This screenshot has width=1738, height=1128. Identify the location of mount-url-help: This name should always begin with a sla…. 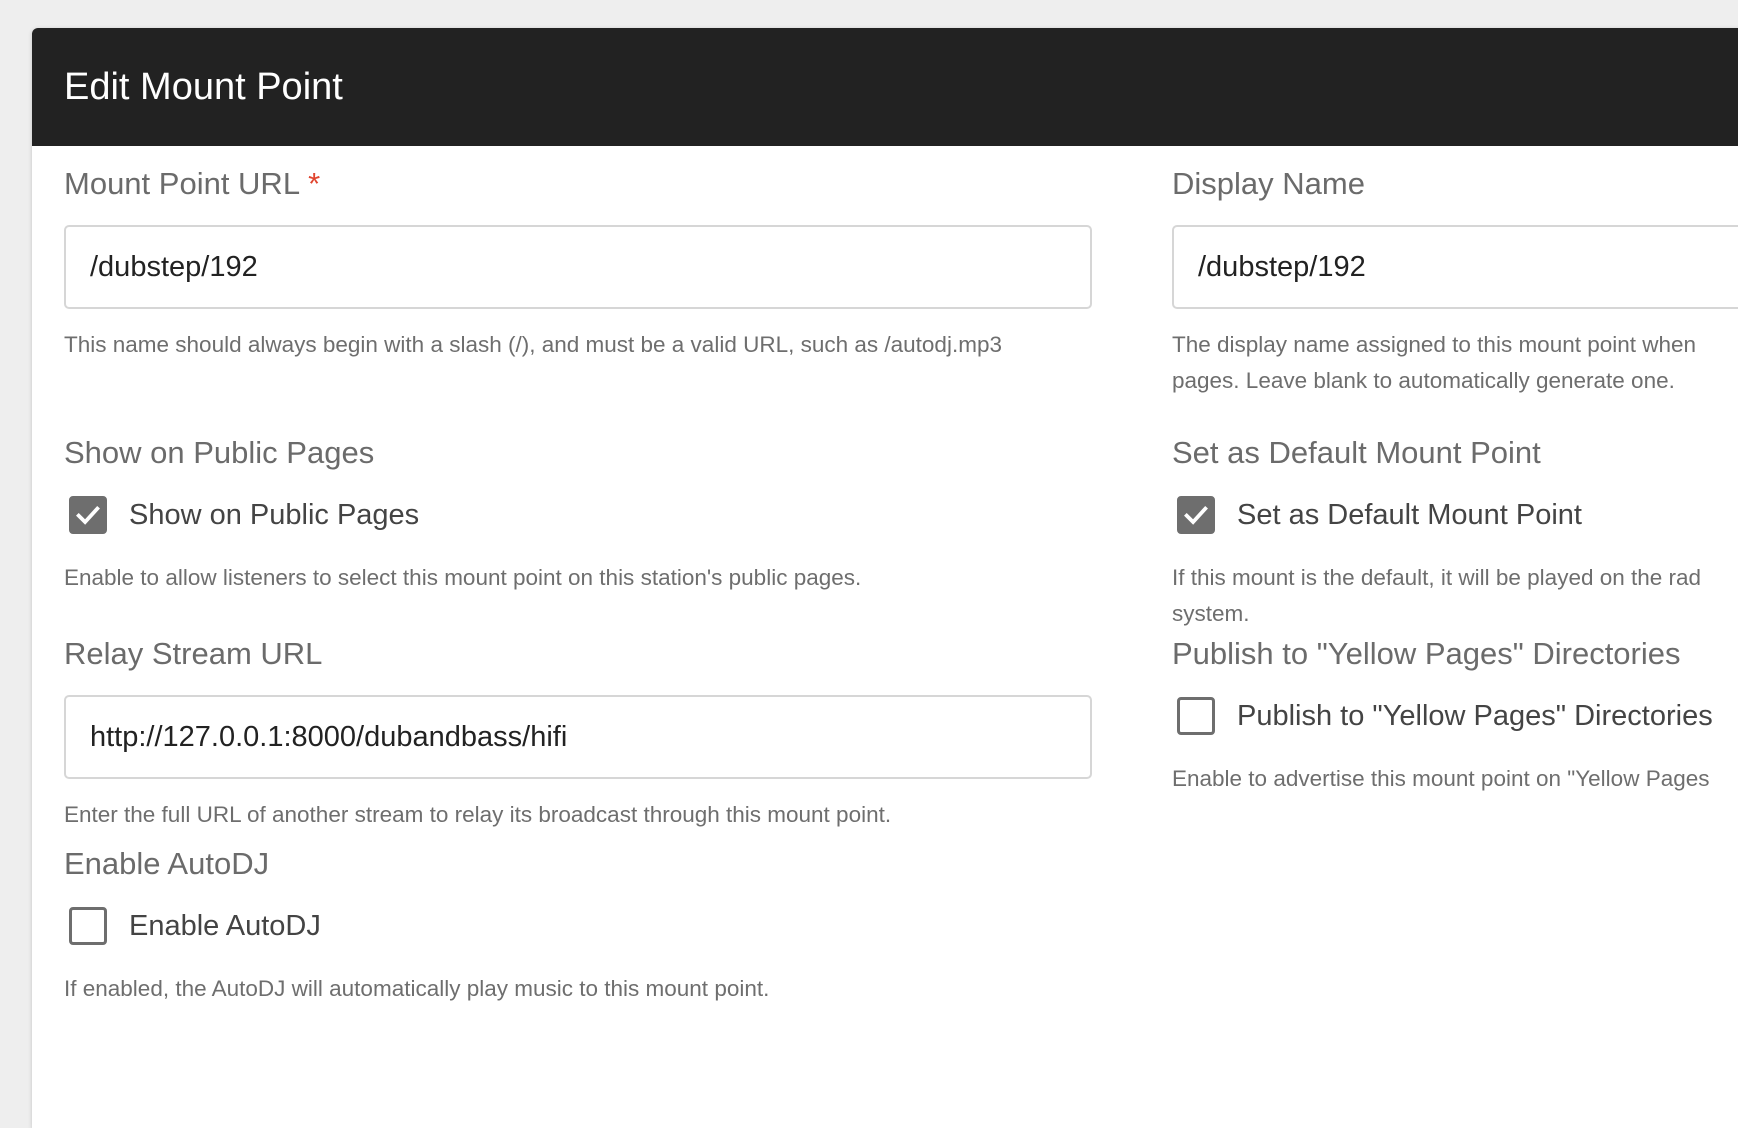
(533, 344).